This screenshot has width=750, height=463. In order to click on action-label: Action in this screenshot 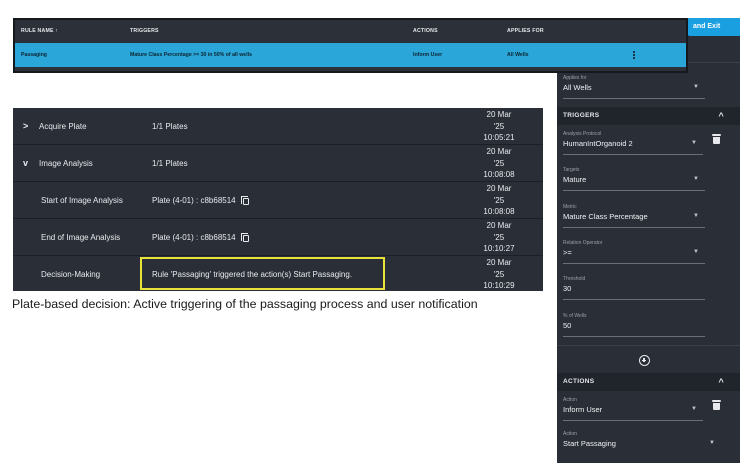, I will do `click(570, 400)`.